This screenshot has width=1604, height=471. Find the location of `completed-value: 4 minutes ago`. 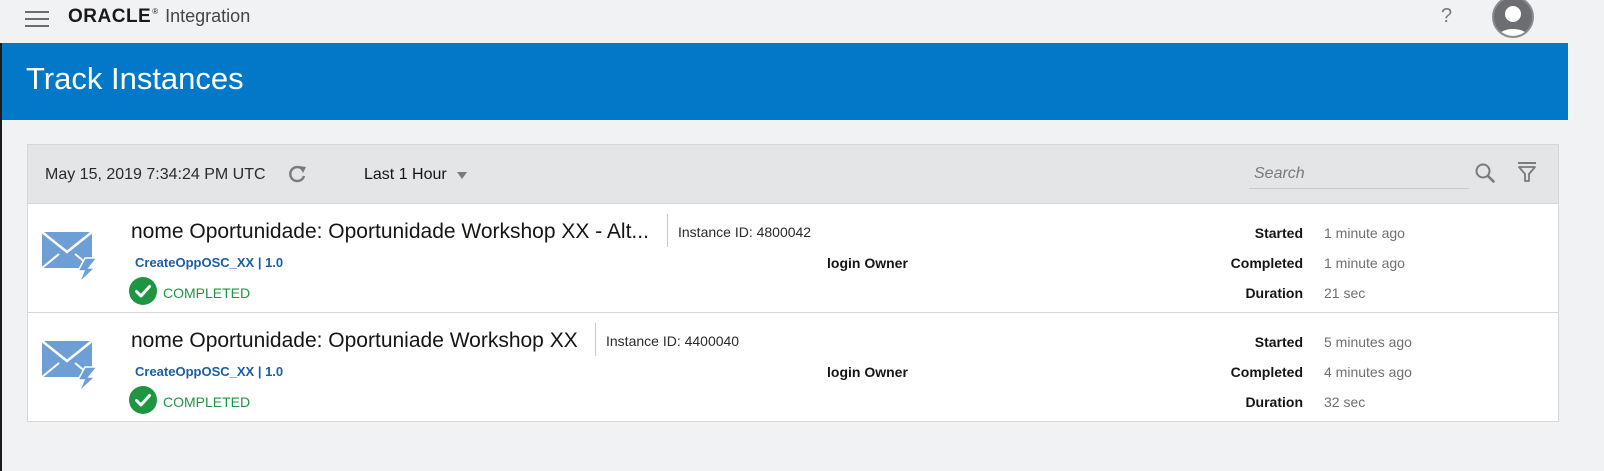

completed-value: 4 minutes ago is located at coordinates (1368, 372).